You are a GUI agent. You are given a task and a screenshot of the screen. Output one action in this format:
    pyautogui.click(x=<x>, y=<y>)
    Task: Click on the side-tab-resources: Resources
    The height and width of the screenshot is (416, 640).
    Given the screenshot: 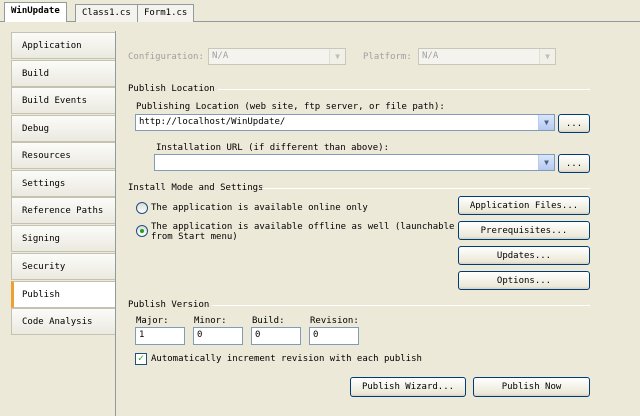 What is the action you would take?
    pyautogui.click(x=63, y=155)
    